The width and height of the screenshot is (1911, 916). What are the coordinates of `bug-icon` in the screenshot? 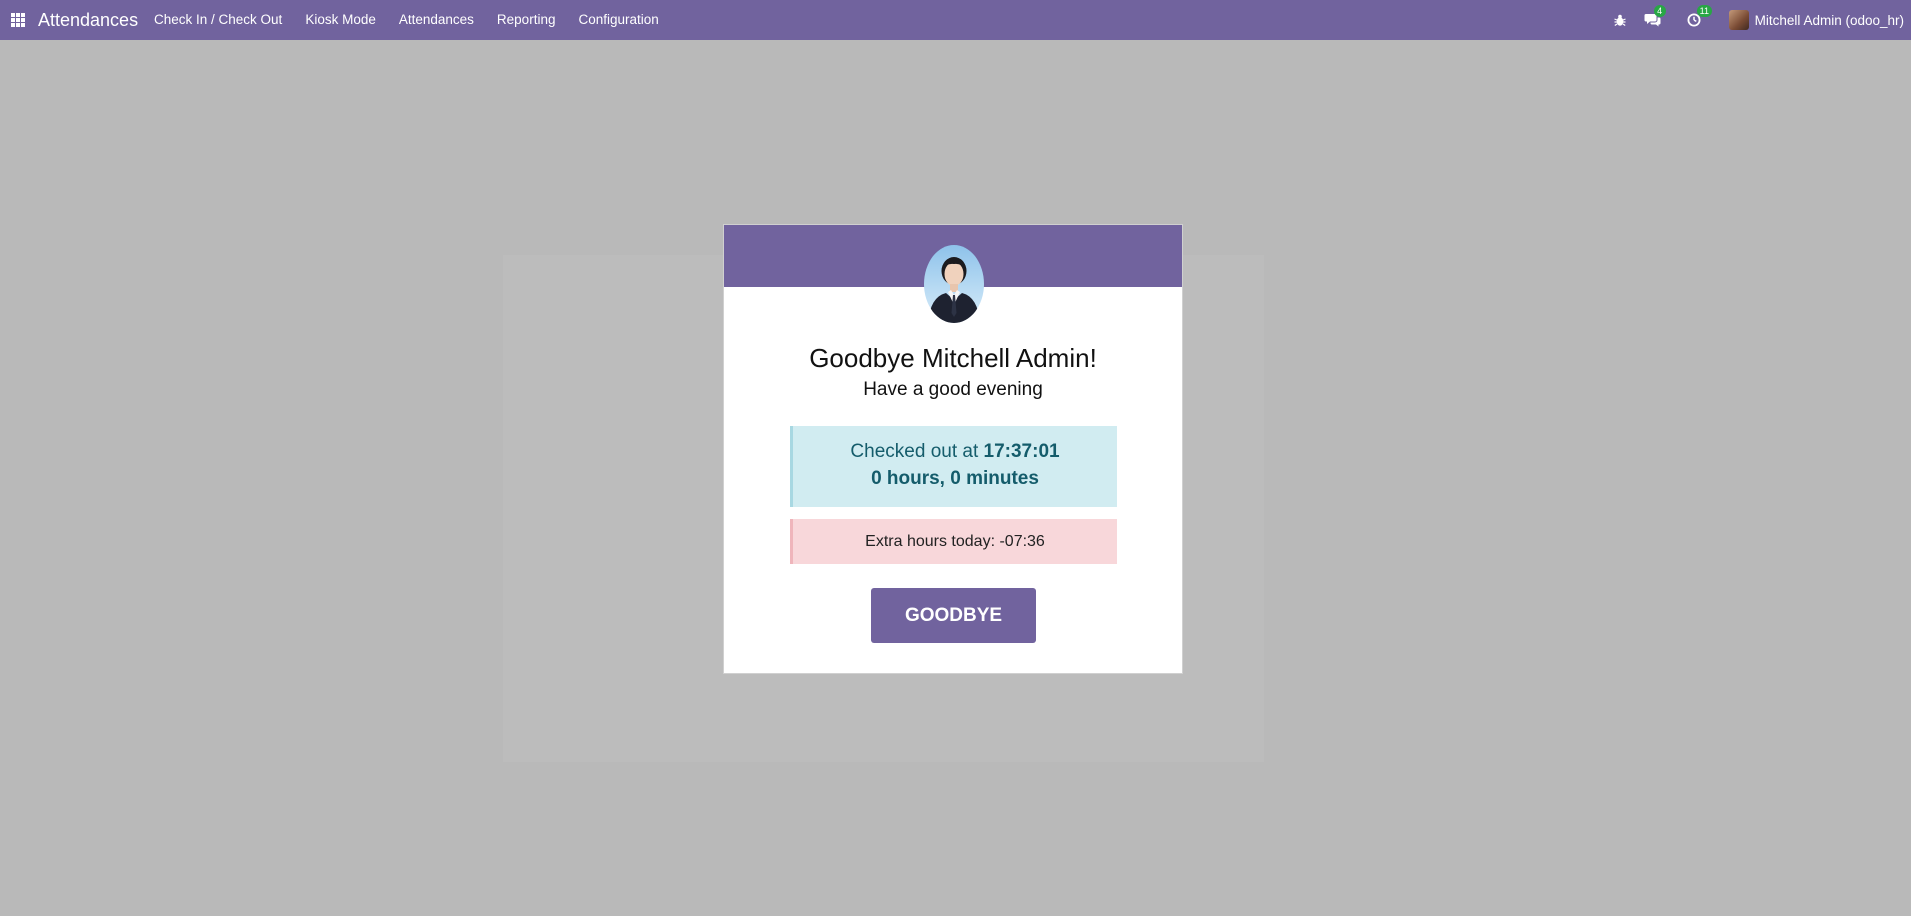 It's located at (1619, 20).